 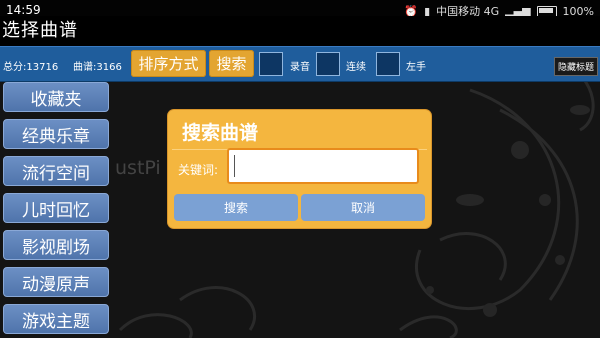 What do you see at coordinates (23, 10) in the screenshot?
I see `status-time: 14:59` at bounding box center [23, 10].